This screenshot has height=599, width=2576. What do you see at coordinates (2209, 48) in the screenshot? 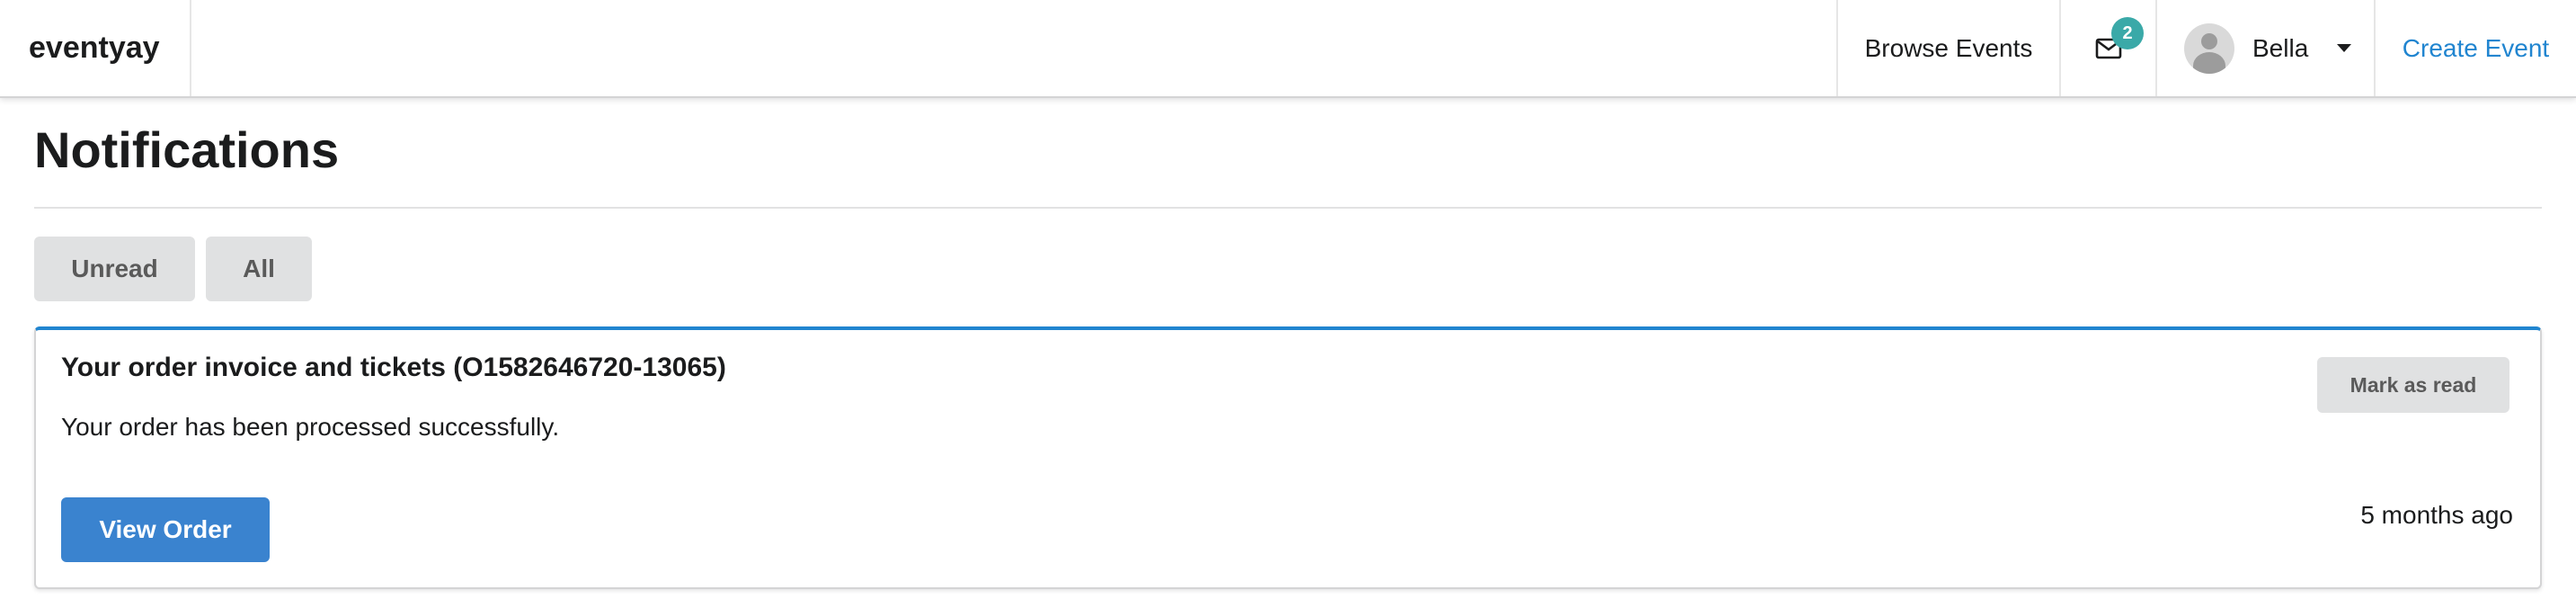
I see `avatar` at bounding box center [2209, 48].